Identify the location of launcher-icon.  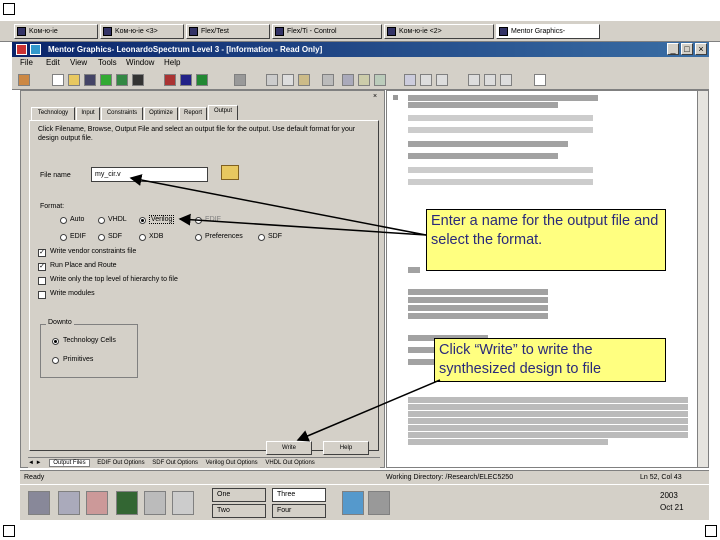
(69, 503).